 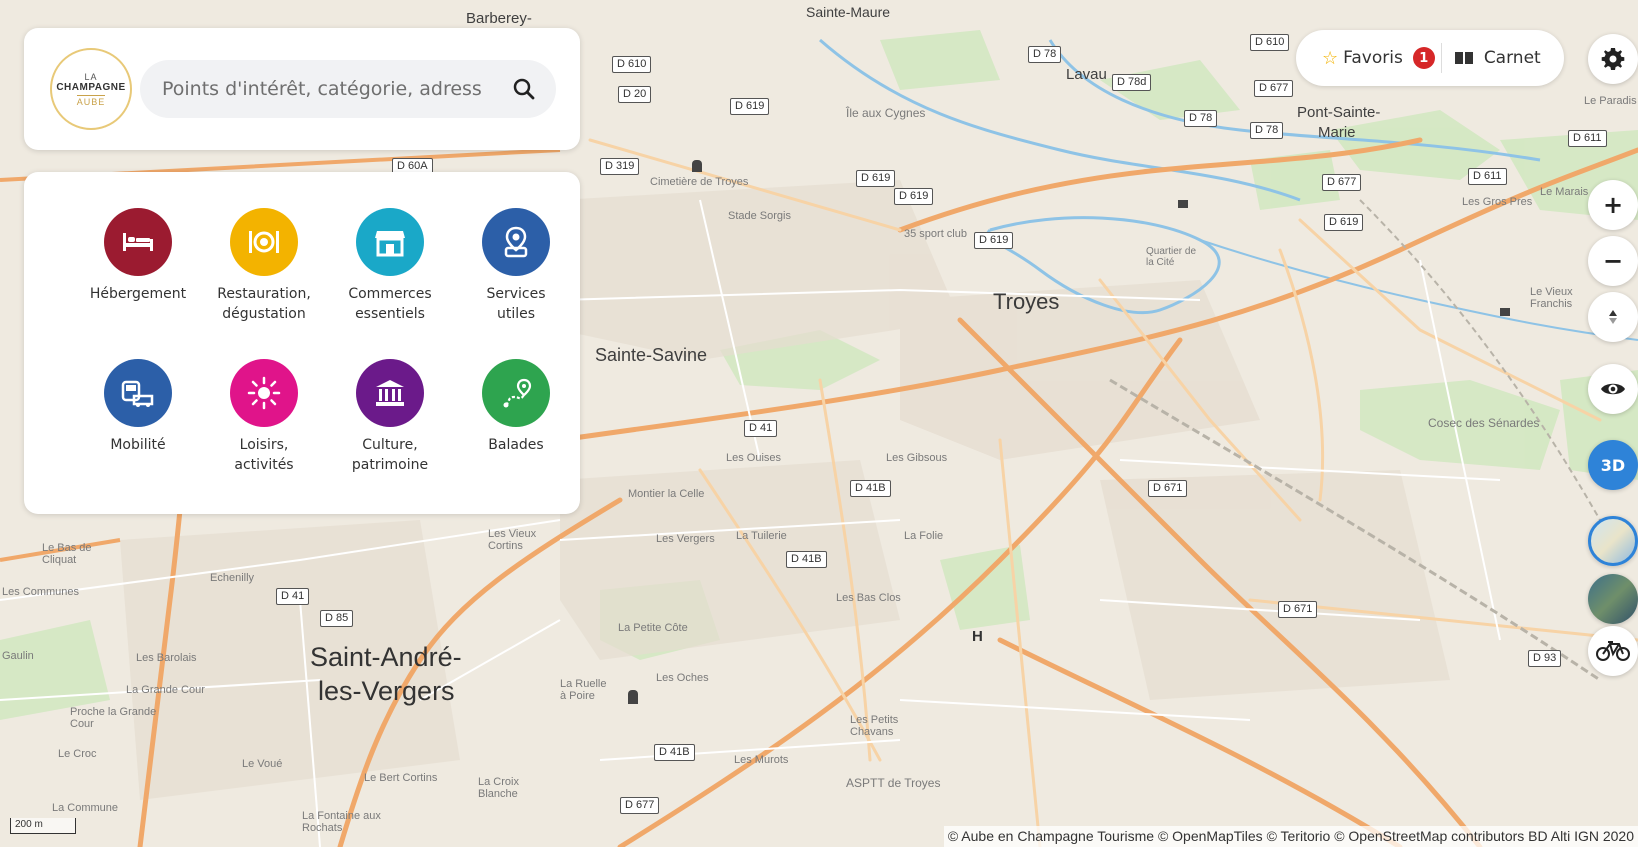 What do you see at coordinates (43, 826) in the screenshot?
I see `scale-bar: 200 m` at bounding box center [43, 826].